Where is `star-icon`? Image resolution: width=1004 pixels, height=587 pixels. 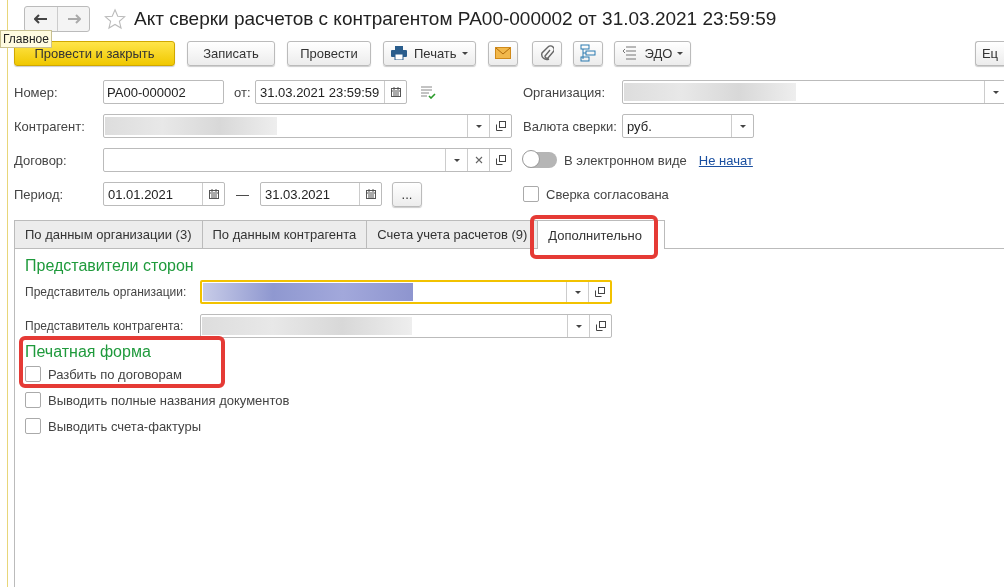
star-icon is located at coordinates (115, 19).